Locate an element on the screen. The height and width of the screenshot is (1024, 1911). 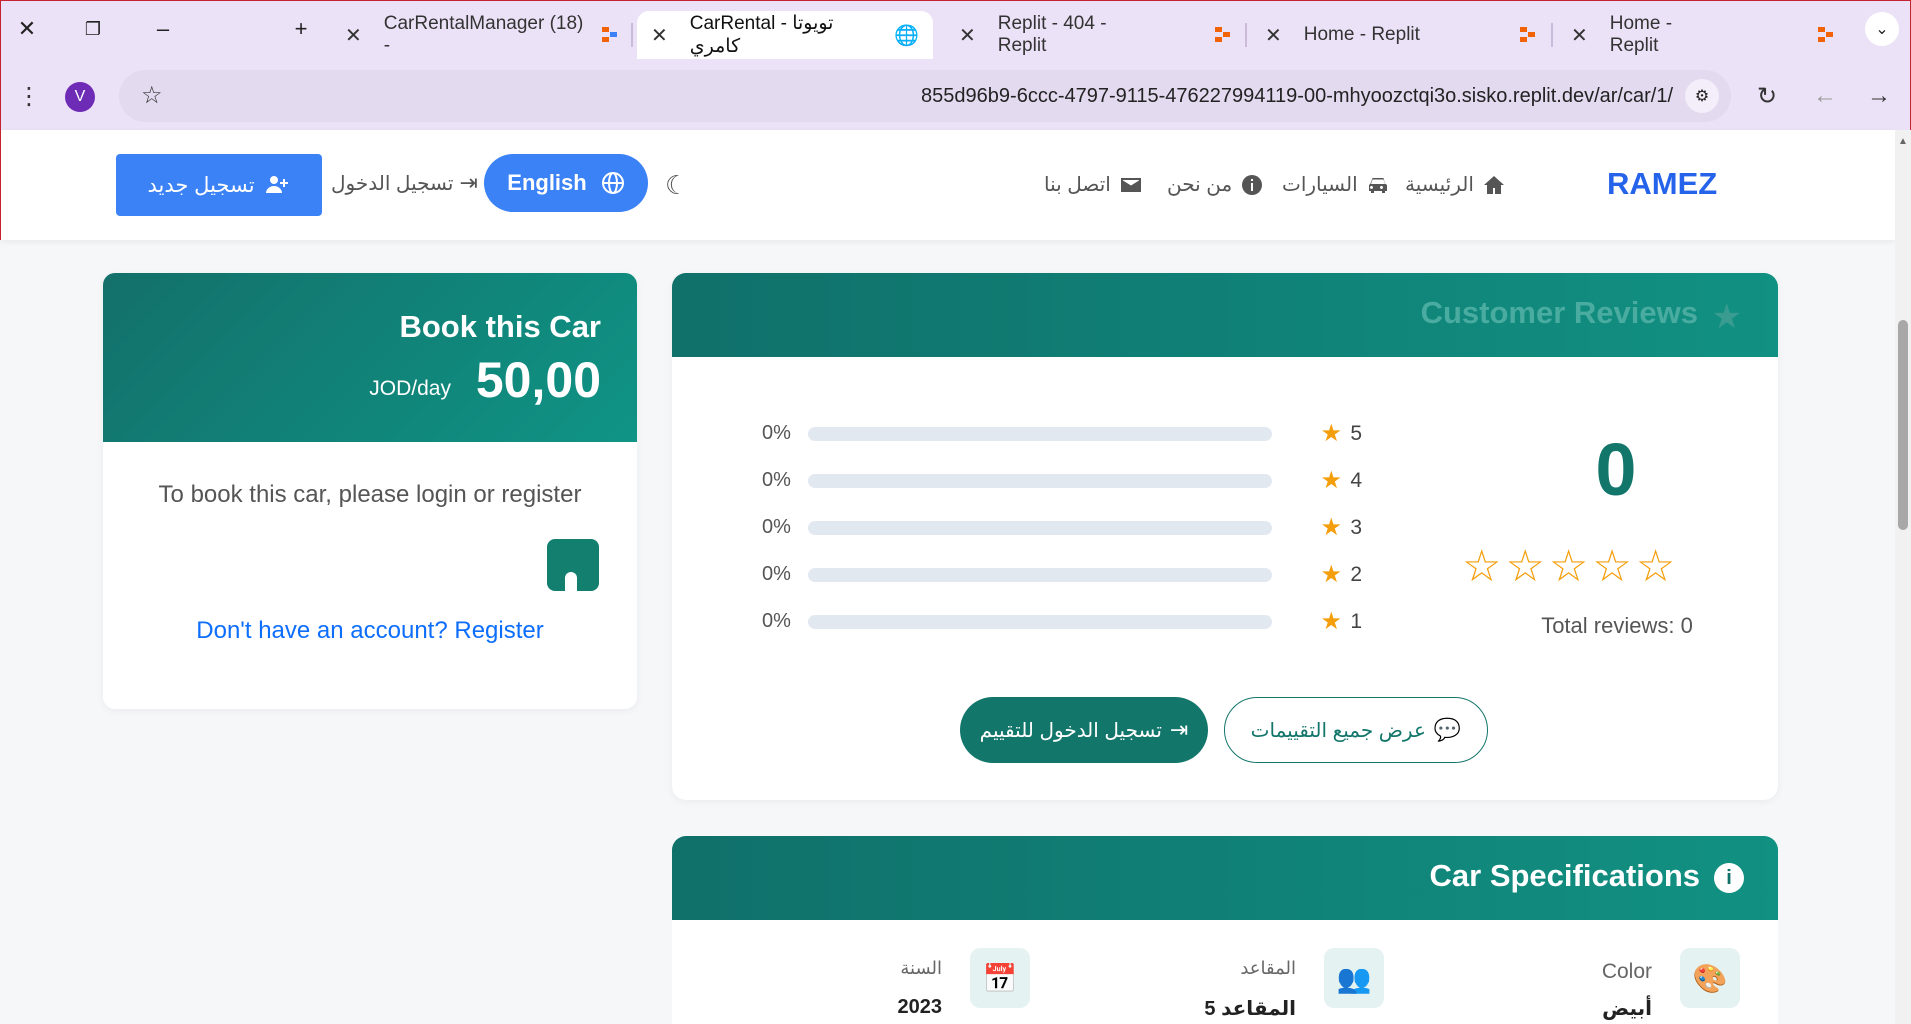
back-icon: ← is located at coordinates (1825, 96).